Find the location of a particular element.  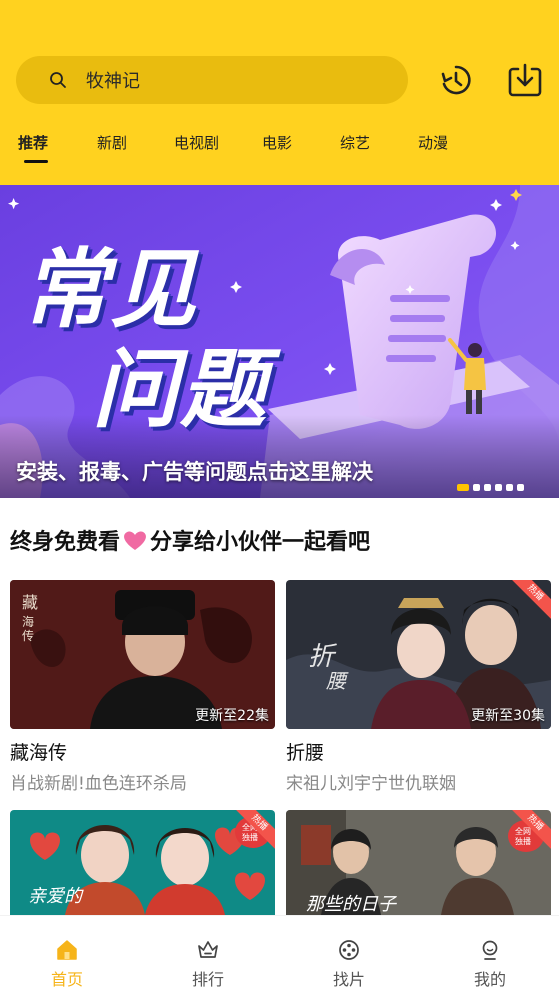

svg-text: 海 is located at coordinates (28, 621).